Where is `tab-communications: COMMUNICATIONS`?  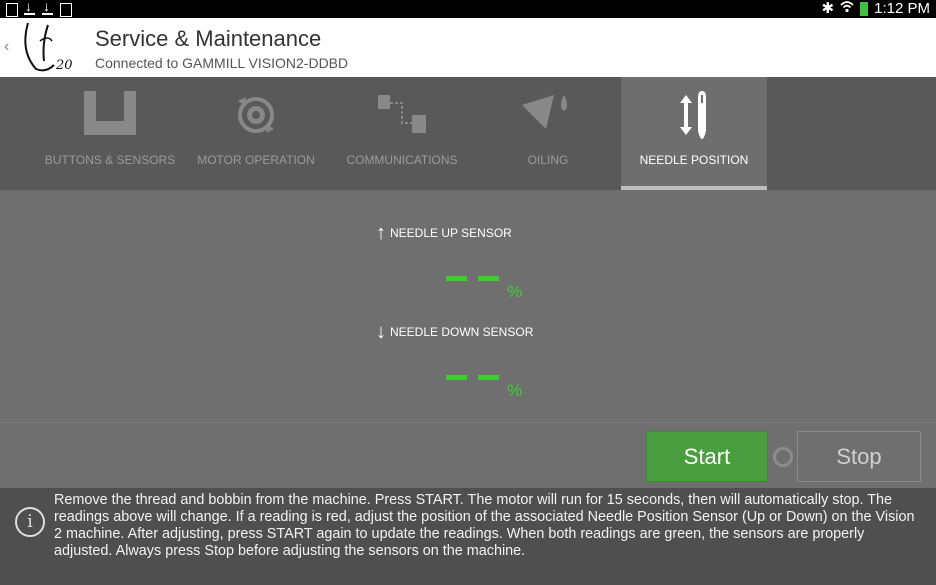 tab-communications: COMMUNICATIONS is located at coordinates (402, 133).